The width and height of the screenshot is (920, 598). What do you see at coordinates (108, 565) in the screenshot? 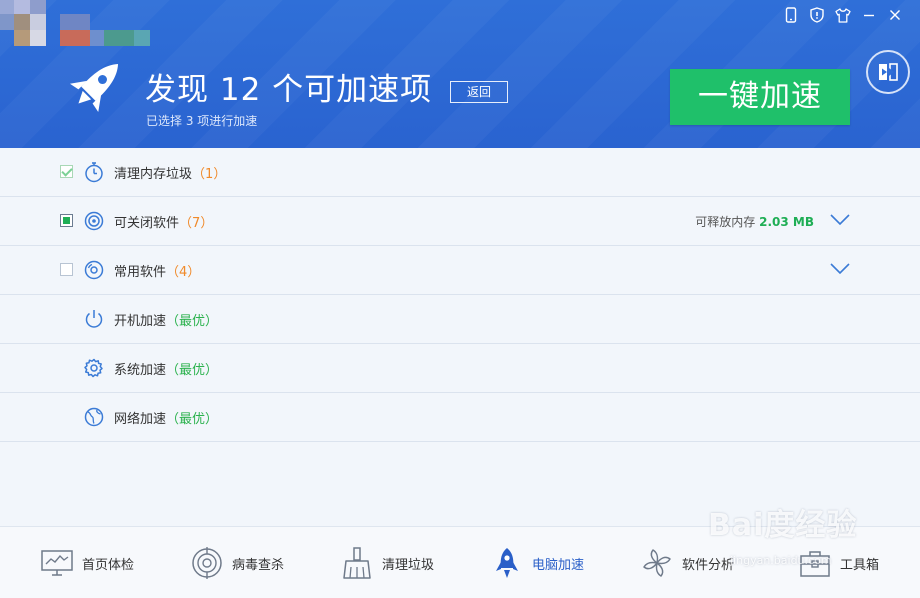
I see `nav-label: 首页体检` at bounding box center [108, 565].